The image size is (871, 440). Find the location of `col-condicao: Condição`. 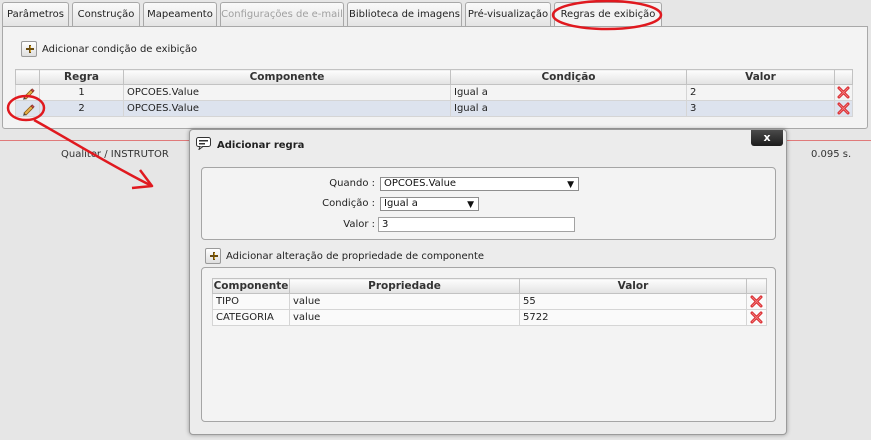

col-condicao: Condição is located at coordinates (568, 77).